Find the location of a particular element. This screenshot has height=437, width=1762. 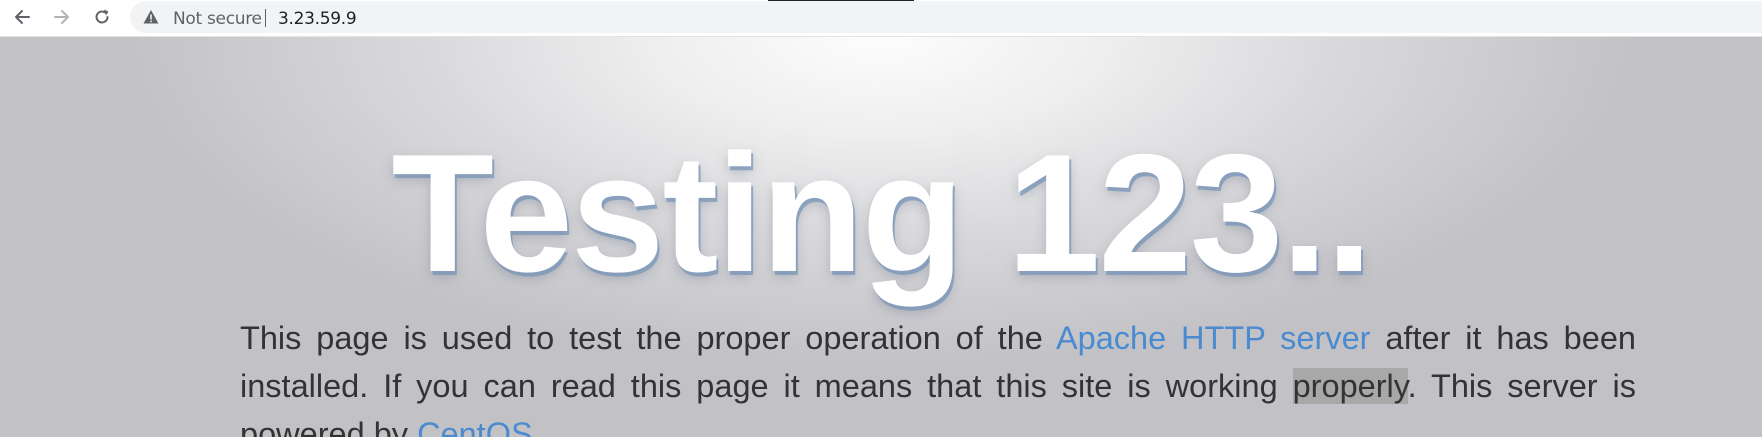

url-text: 3.23.59.9 is located at coordinates (317, 19).